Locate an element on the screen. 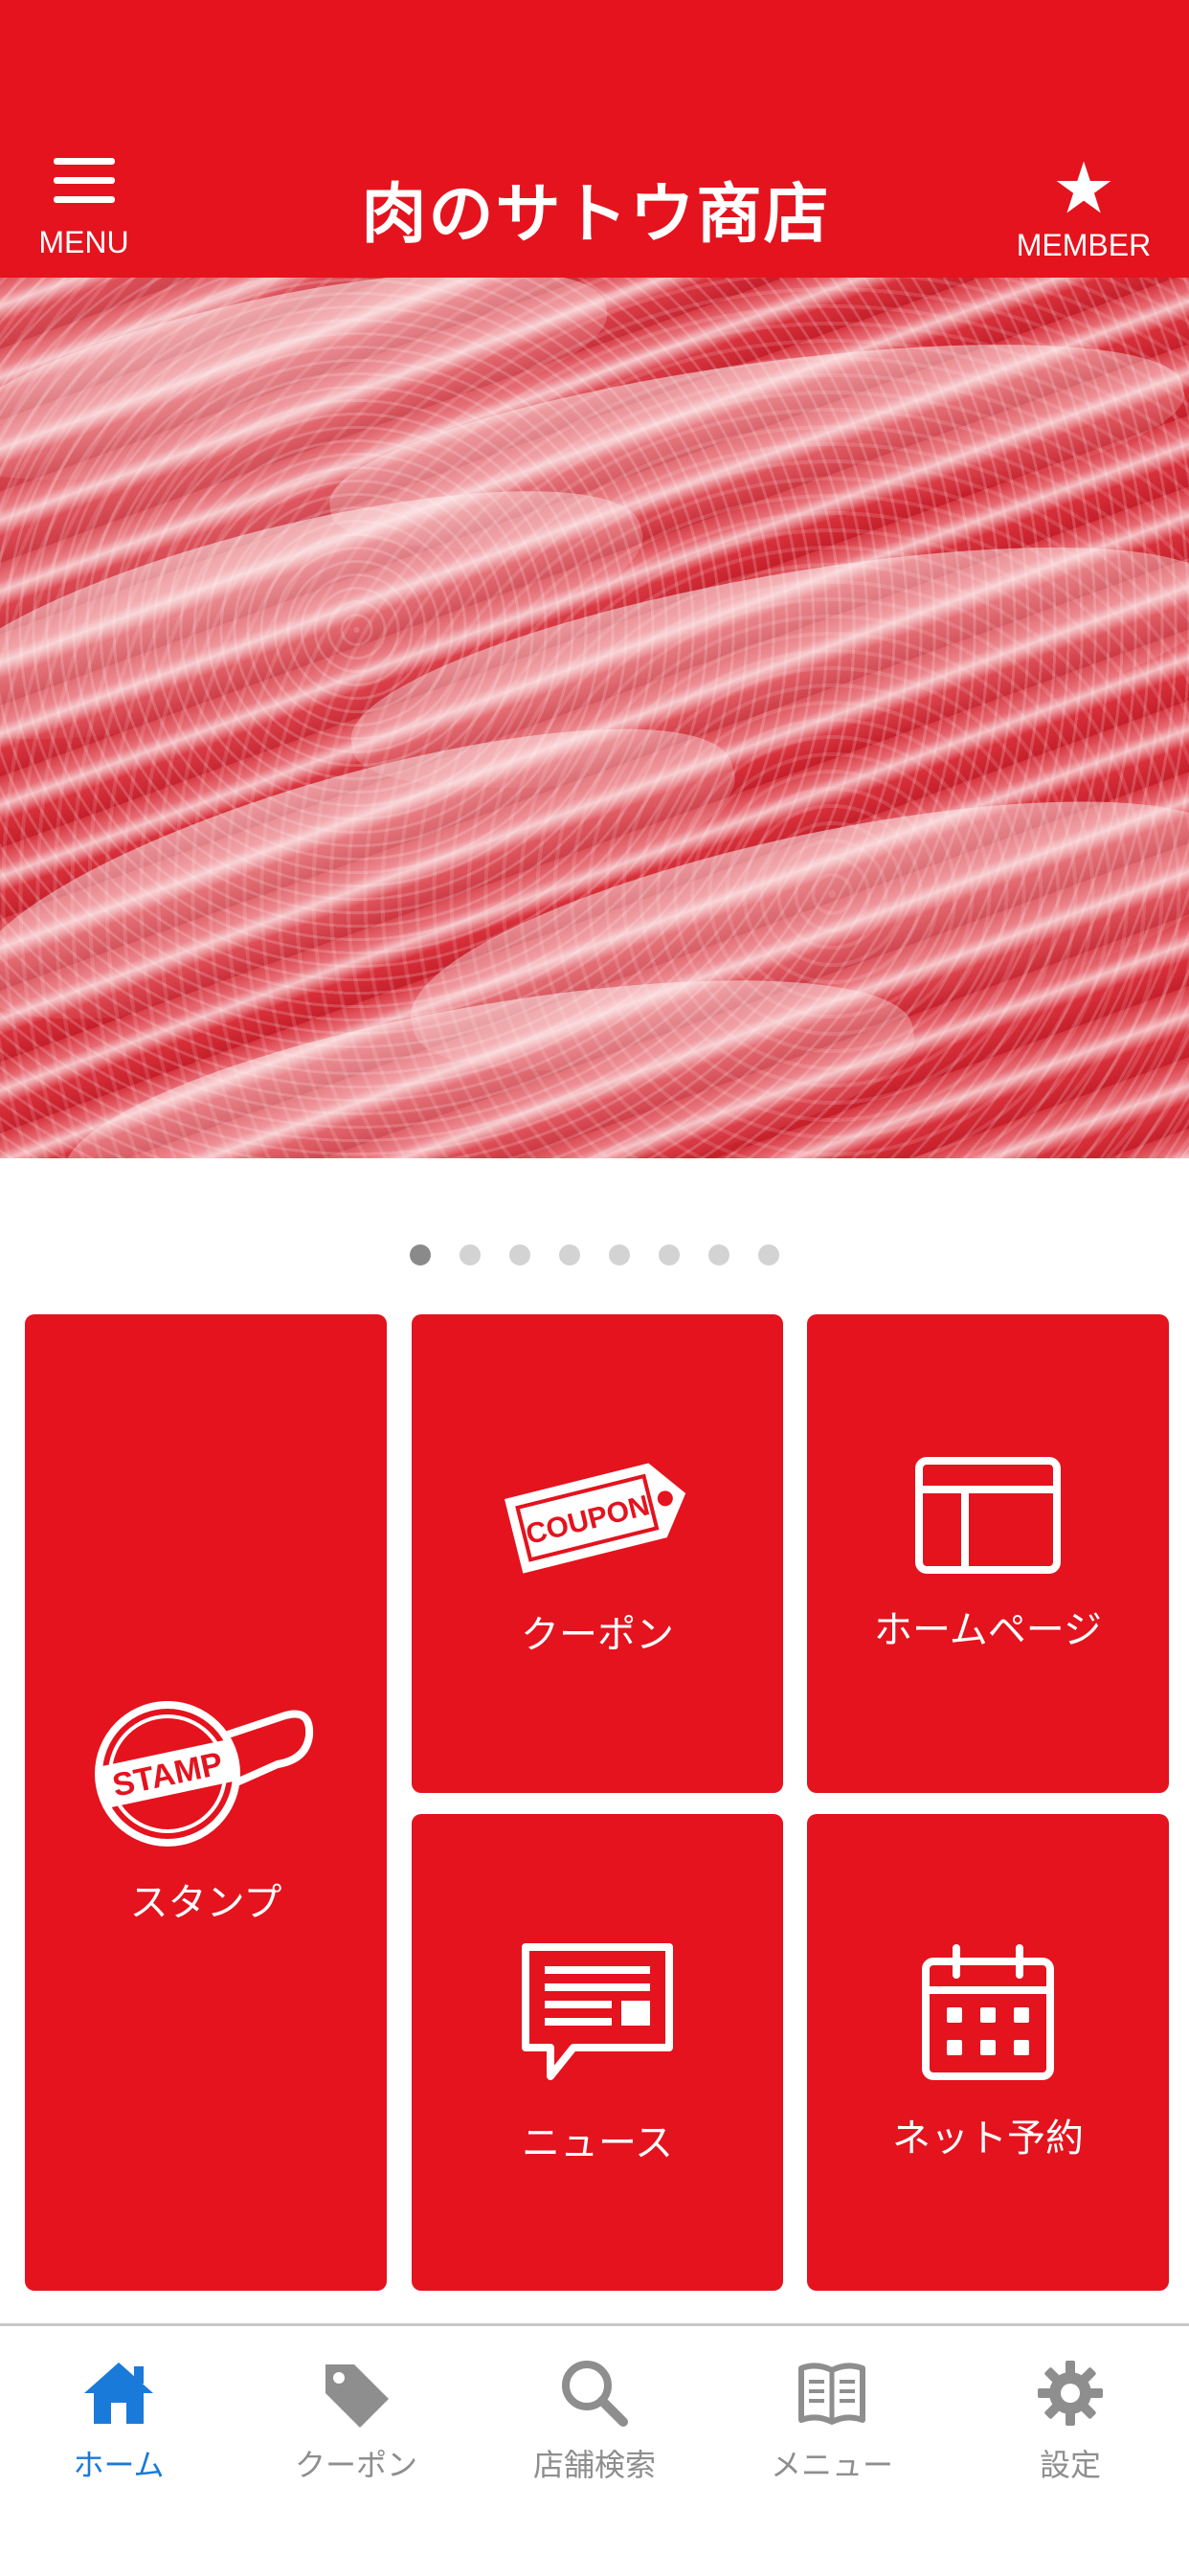  store-logo-text: 肉のサトウ商店 is located at coordinates (596, 214).